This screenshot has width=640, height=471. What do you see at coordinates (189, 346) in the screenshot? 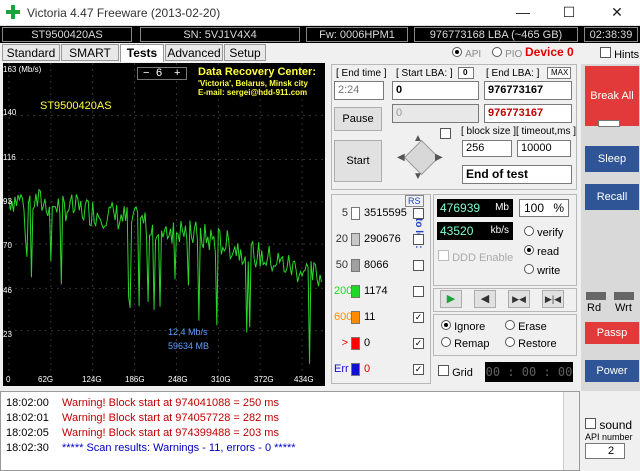
I see `mb-readout: 59634 MB` at bounding box center [189, 346].